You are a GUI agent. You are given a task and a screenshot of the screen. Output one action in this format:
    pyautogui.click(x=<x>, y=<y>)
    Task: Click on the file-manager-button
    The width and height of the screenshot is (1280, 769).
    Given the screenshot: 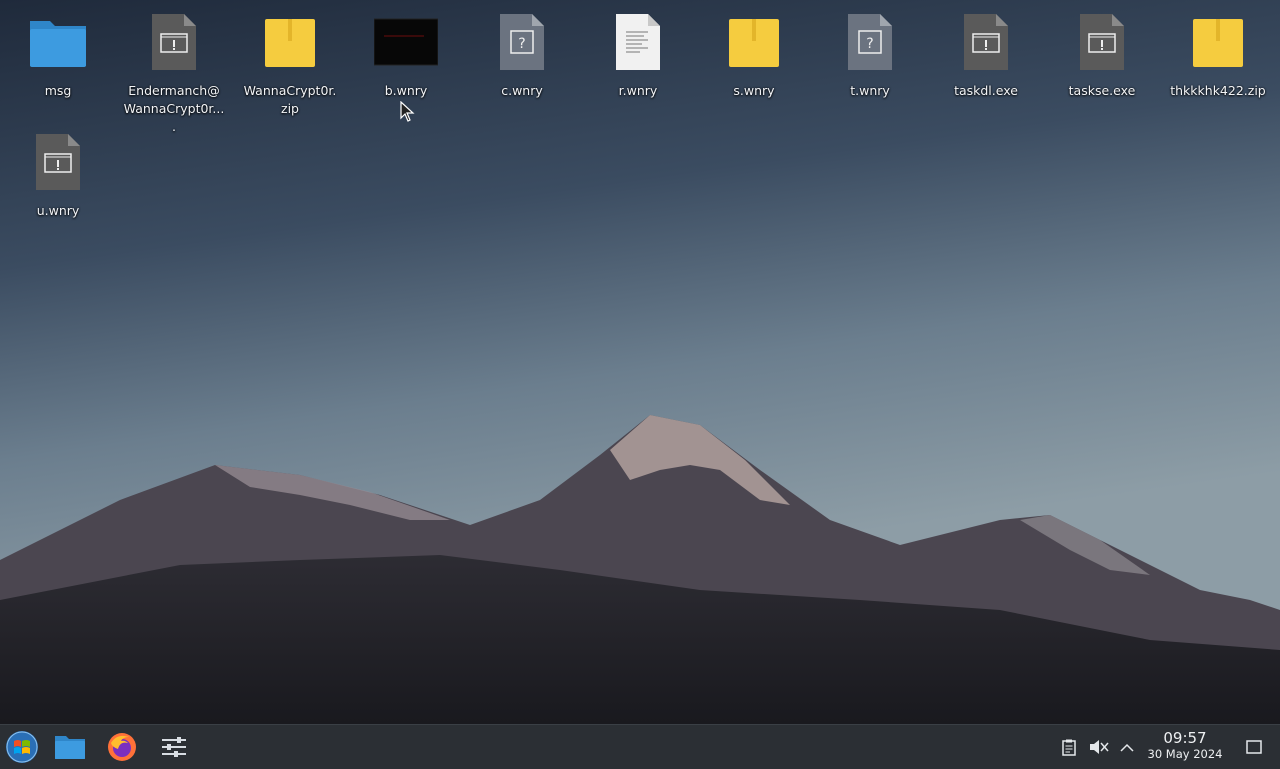 What is the action you would take?
    pyautogui.click(x=70, y=747)
    